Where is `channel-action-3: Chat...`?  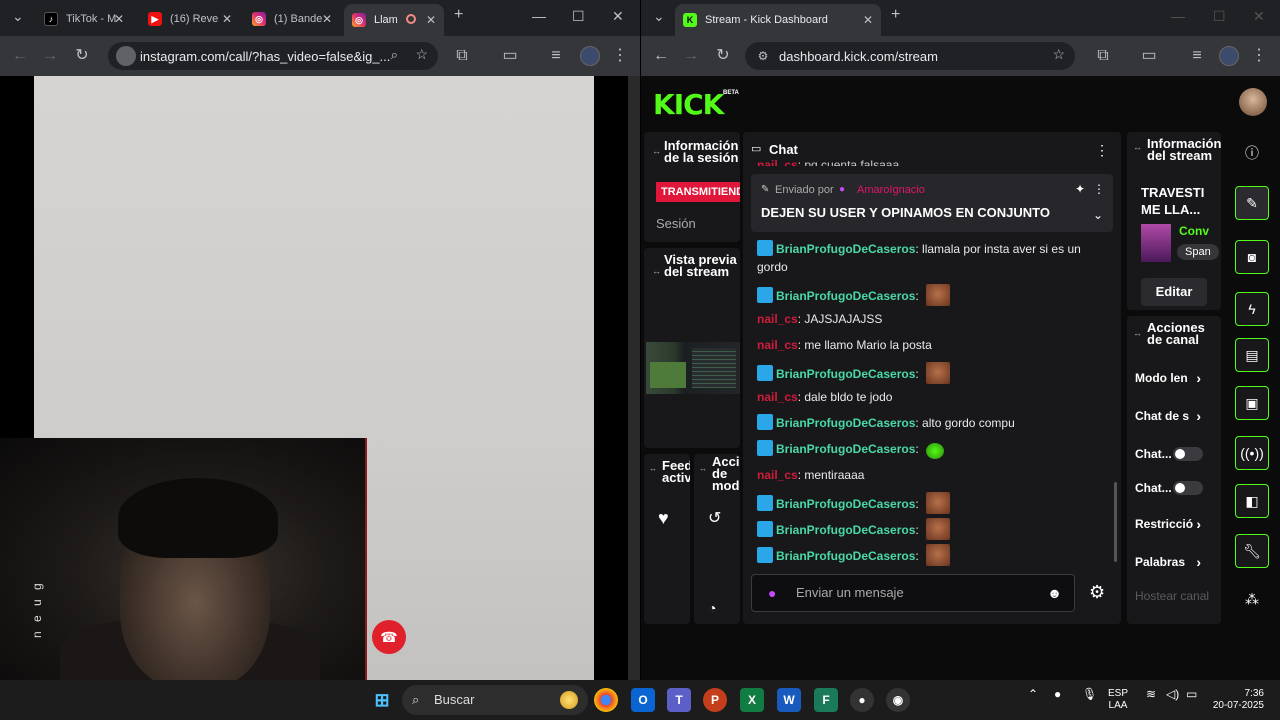
channel-action-3: Chat... is located at coordinates (1174, 488).